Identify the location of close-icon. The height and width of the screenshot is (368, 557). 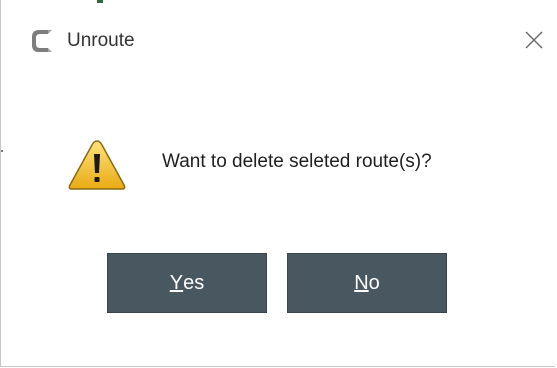
(534, 40).